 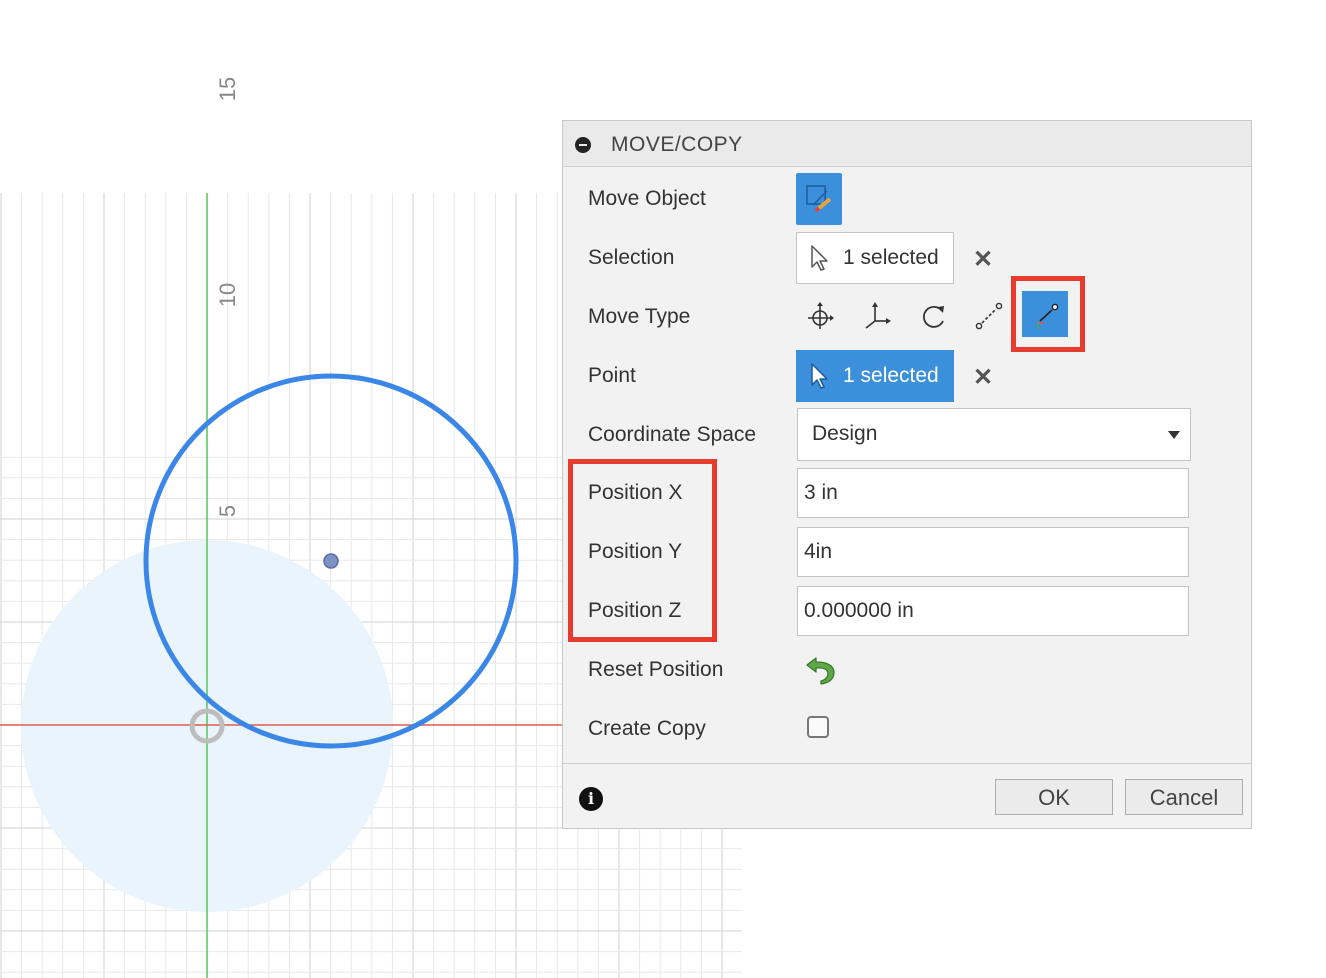 I want to click on rotate-icon, so click(x=933, y=316).